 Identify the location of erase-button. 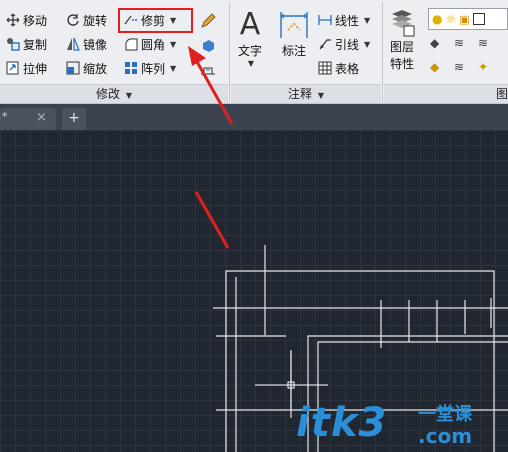
(208, 20).